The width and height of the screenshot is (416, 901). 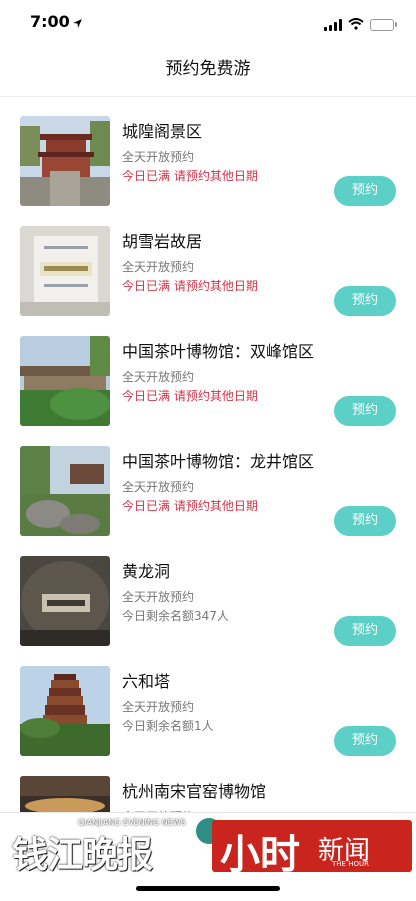 I want to click on availability-status: 今日剩余名额1人, so click(x=168, y=726).